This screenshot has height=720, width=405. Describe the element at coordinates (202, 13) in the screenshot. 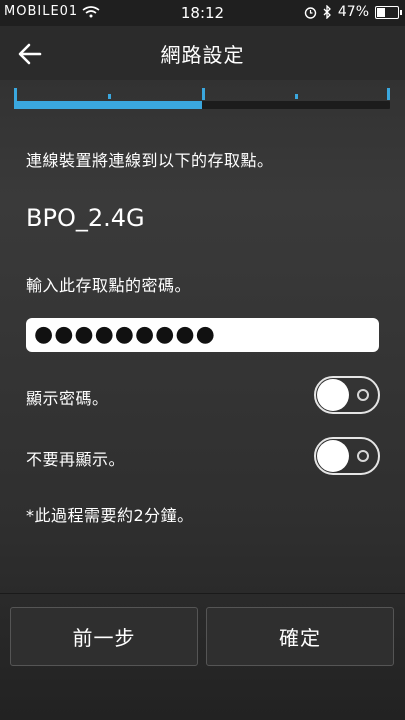

I see `status-bar: MOBILE01 18:12 47%` at that location.